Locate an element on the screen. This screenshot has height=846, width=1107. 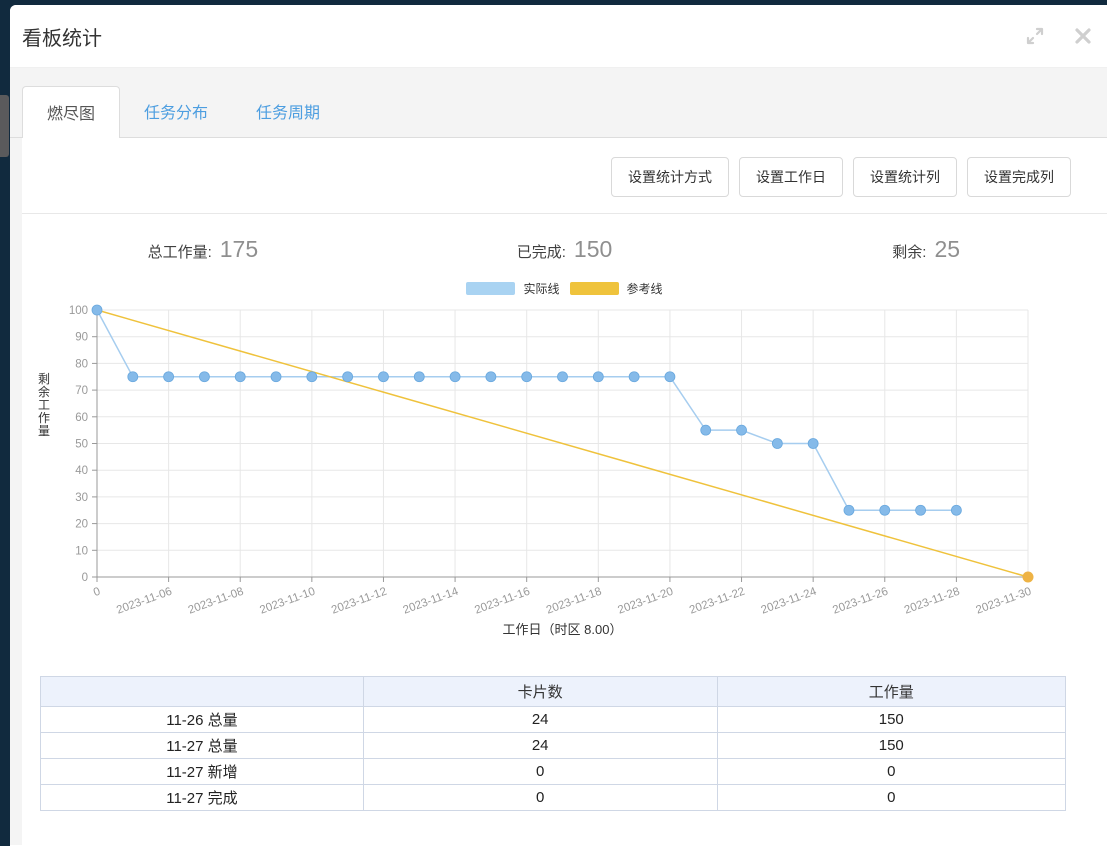
table-cell: 11-27 总量 is located at coordinates (202, 745).